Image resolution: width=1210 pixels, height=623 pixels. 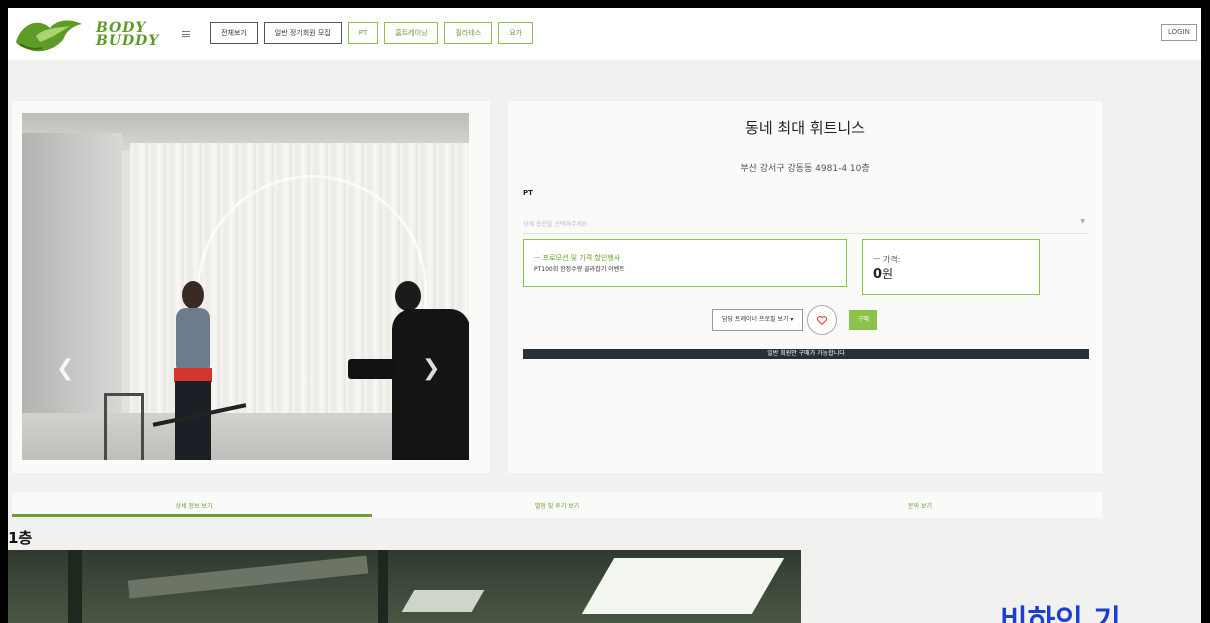 I want to click on caret-down-icon: ▼, so click(x=1082, y=221).